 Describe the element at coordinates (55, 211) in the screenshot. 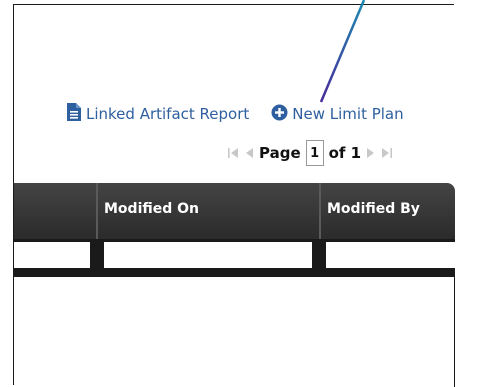

I see `column-header-first` at that location.